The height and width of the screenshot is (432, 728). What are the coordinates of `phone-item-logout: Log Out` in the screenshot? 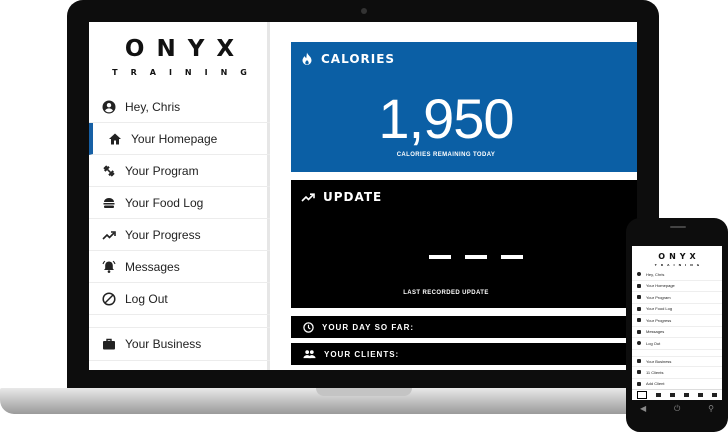 It's located at (677, 344).